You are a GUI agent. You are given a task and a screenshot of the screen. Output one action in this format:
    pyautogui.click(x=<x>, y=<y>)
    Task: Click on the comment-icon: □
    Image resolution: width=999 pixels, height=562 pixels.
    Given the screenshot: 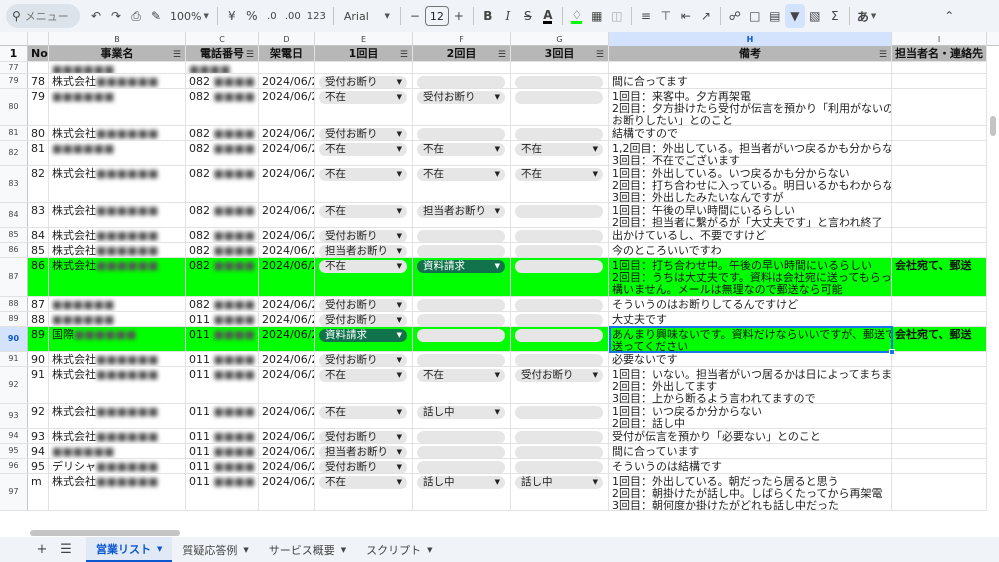 What is the action you would take?
    pyautogui.click(x=755, y=16)
    